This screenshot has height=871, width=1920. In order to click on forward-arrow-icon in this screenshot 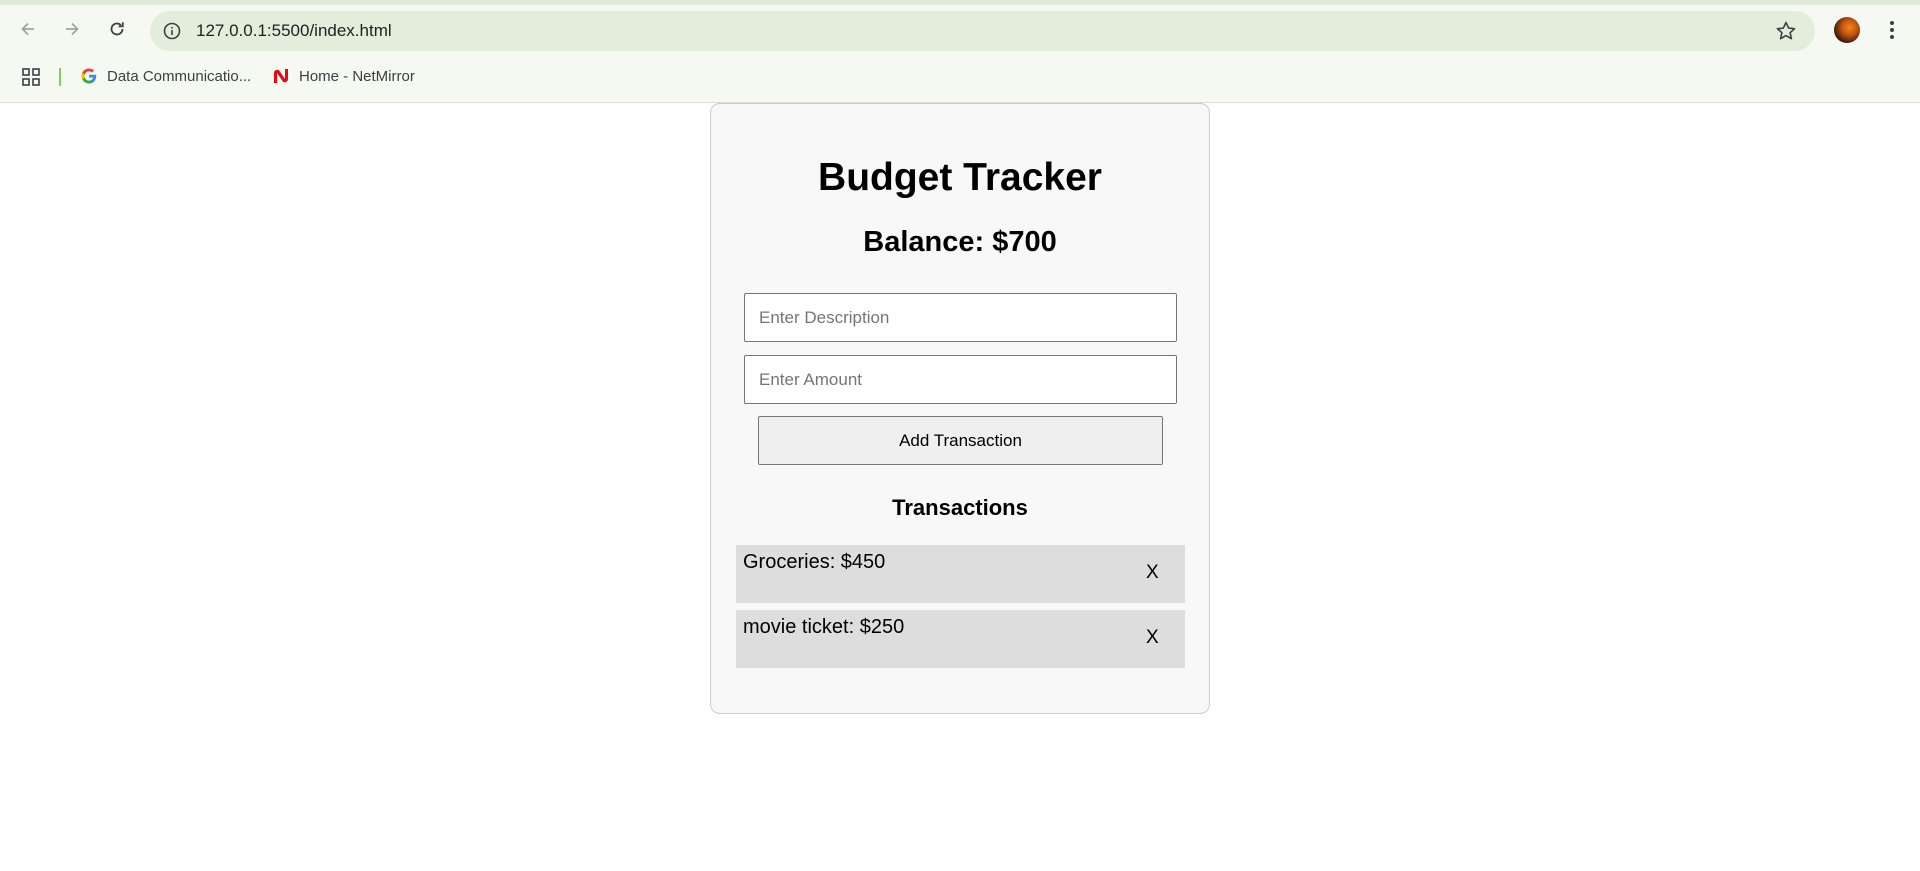, I will do `click(72, 29)`.